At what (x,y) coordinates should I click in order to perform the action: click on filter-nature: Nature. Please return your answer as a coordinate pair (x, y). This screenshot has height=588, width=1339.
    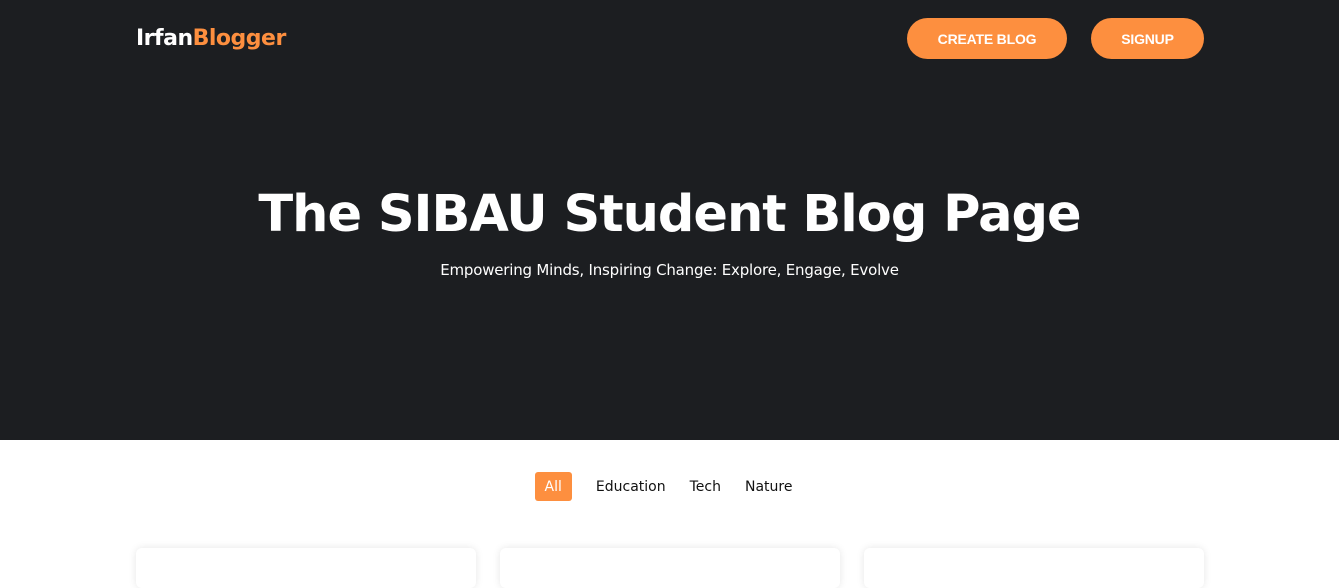
    Looking at the image, I should click on (768, 486).